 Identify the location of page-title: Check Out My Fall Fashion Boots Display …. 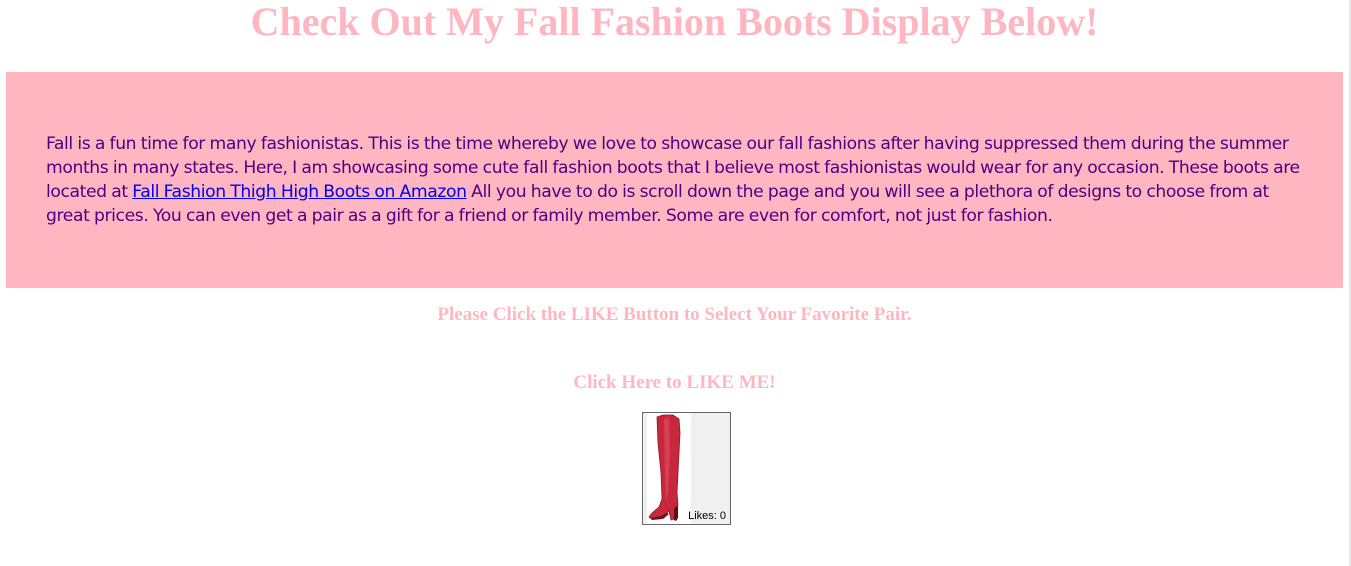
(674, 22).